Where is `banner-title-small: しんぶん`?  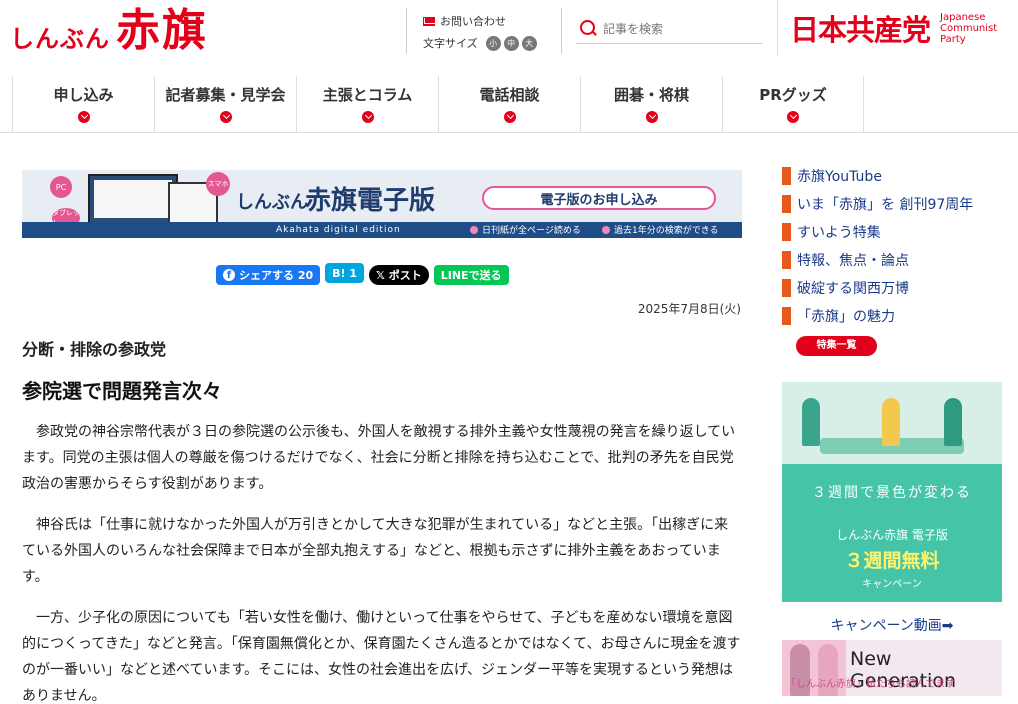
banner-title-small: しんぶん is located at coordinates (272, 202).